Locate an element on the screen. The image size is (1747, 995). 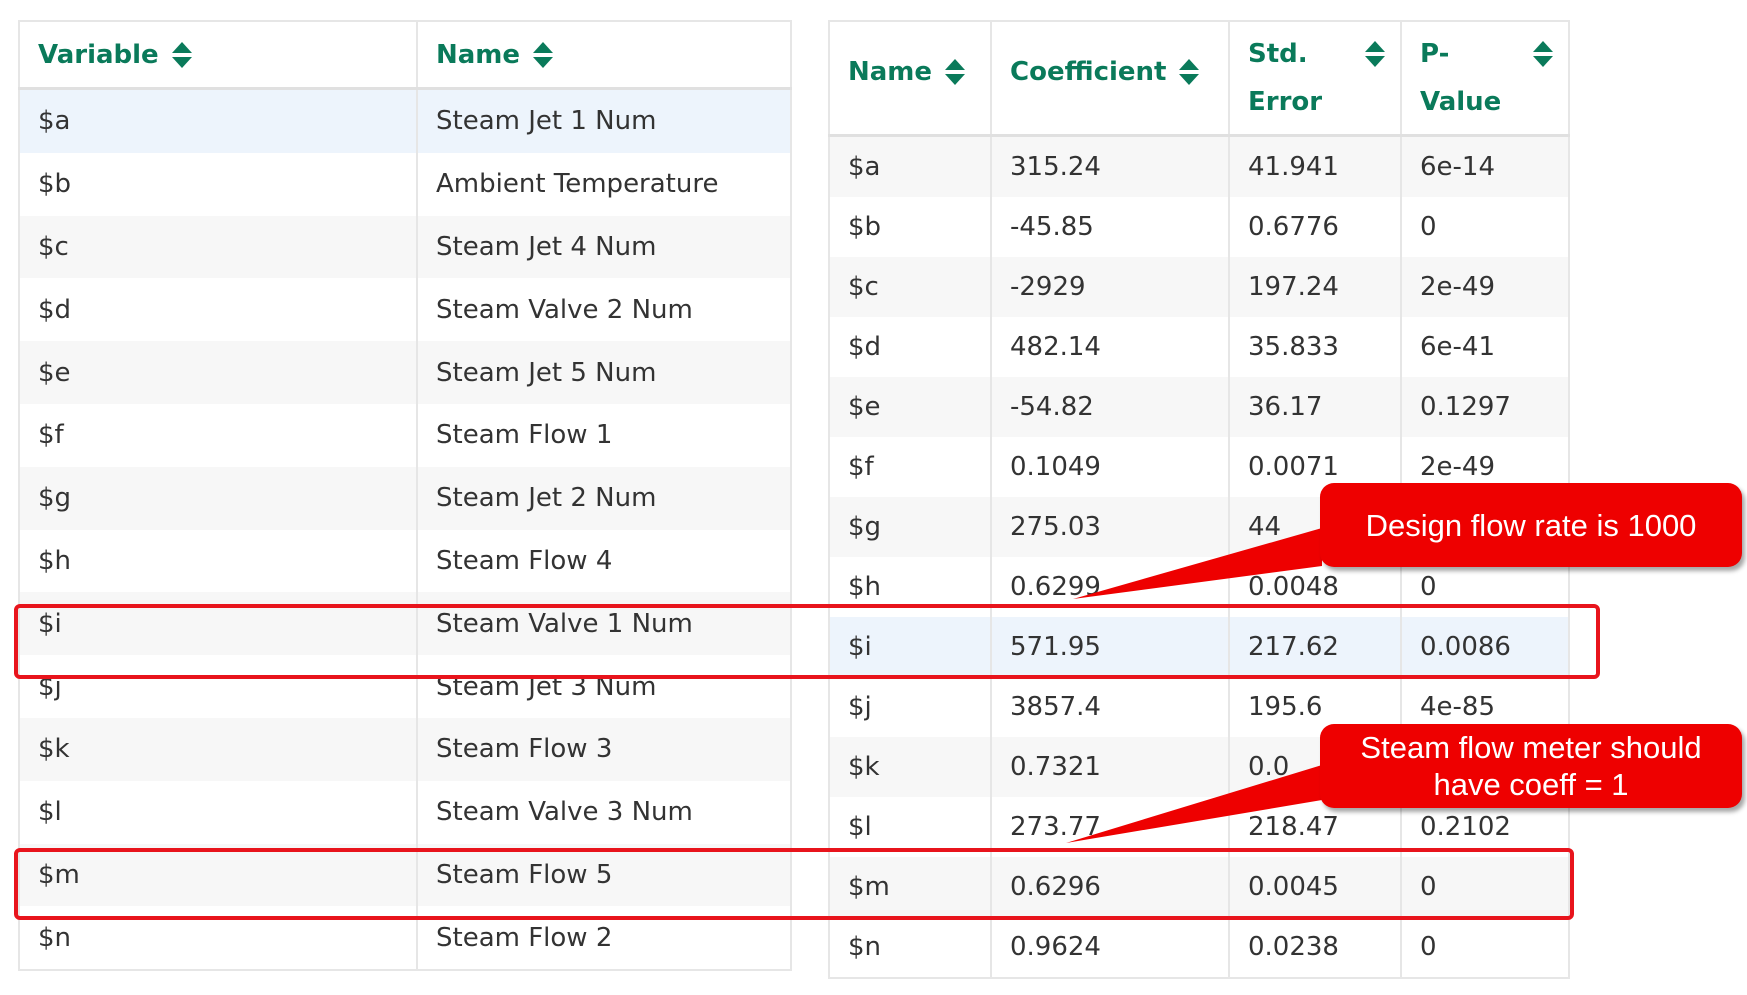
callout-design-flow-rate: Design flow rate is 1000 is located at coordinates (1531, 525).